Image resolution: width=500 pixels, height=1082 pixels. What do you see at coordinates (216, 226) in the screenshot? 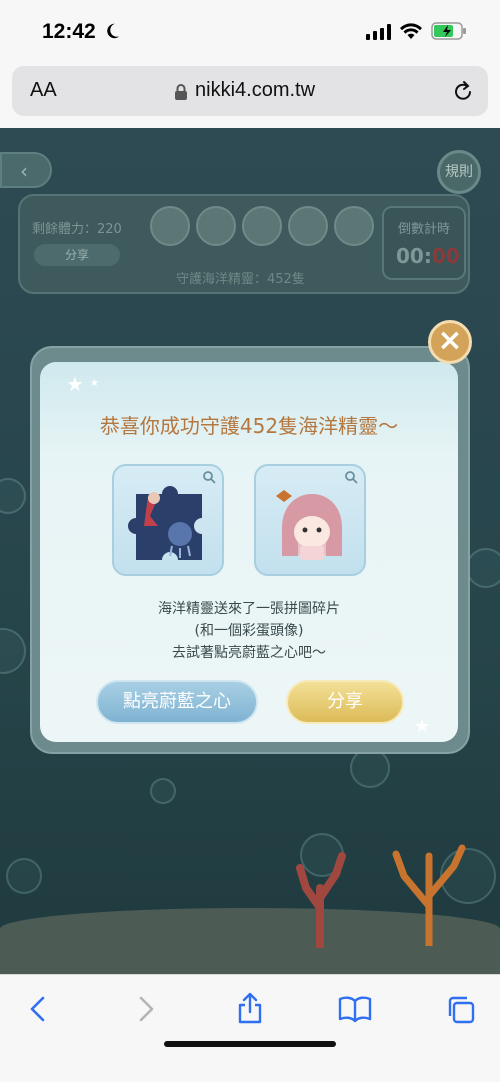
I see `walrus-icon` at bounding box center [216, 226].